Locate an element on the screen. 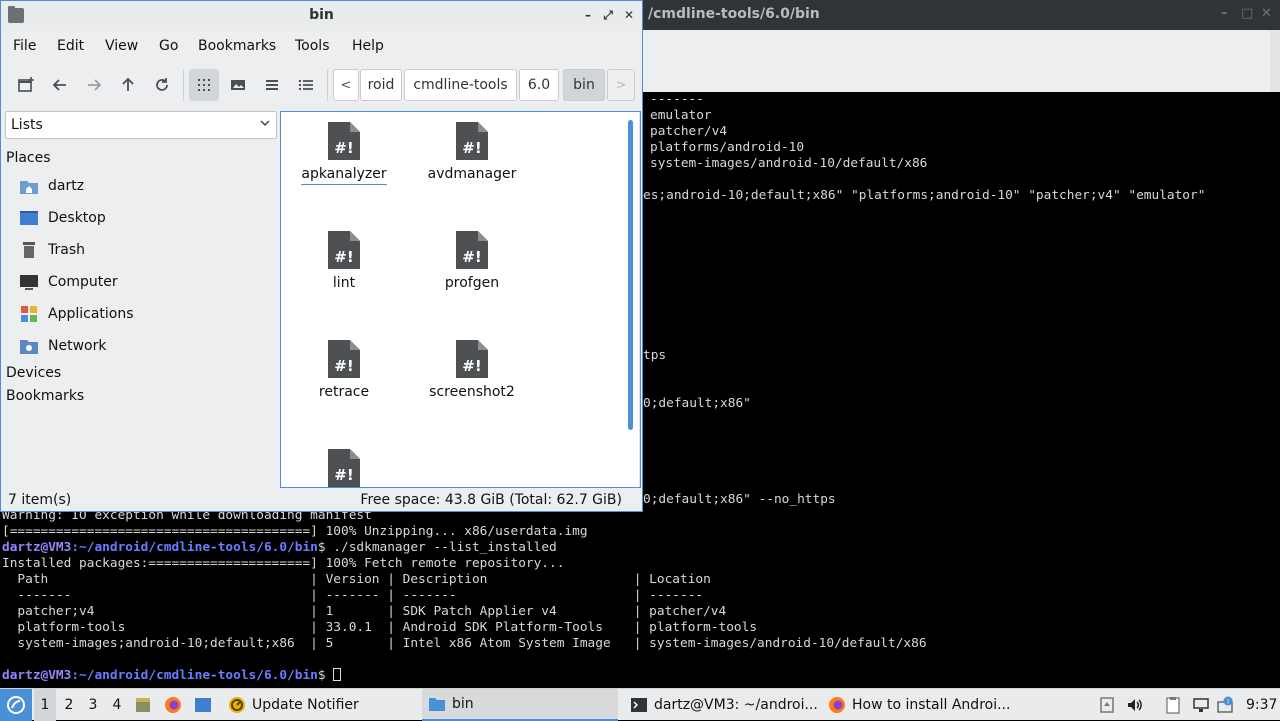 The width and height of the screenshot is (1280, 721). terminal-line: Path | Version | Description | Location is located at coordinates (356, 579).